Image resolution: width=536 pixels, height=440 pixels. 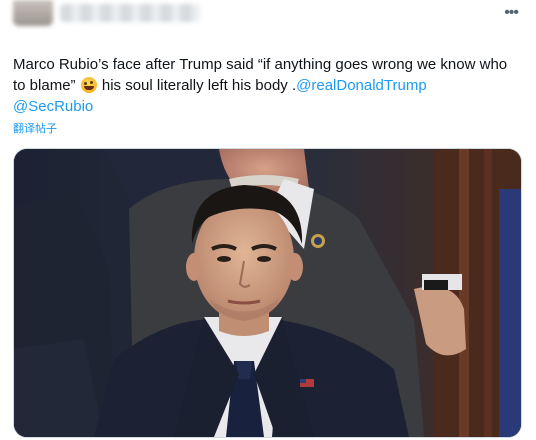 I want to click on author-name-redacted, so click(x=130, y=13).